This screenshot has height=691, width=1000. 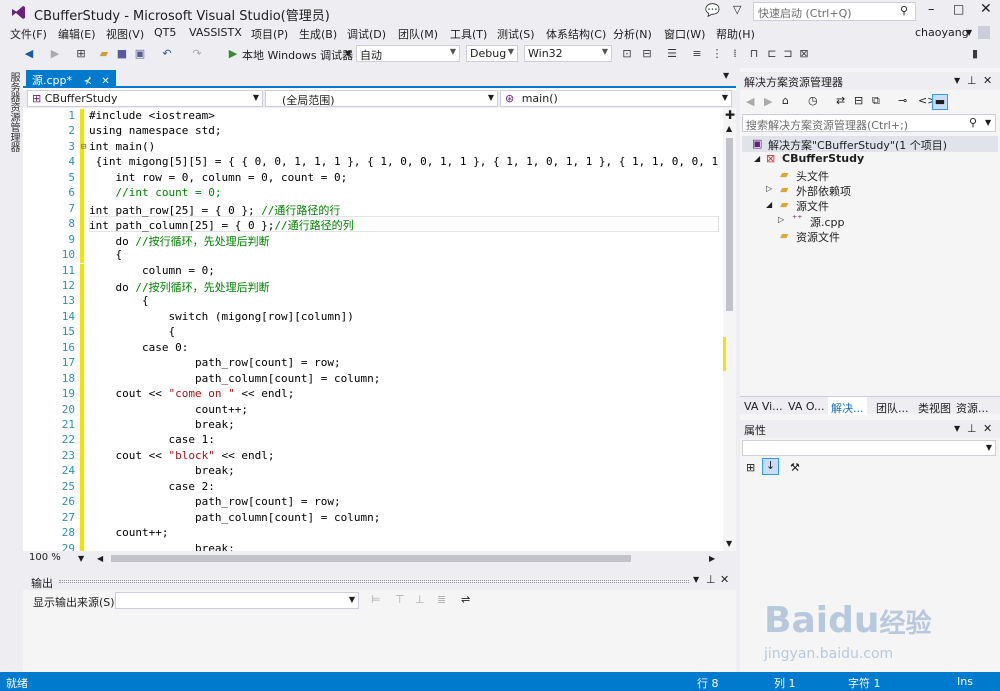 What do you see at coordinates (376, 599) in the screenshot?
I see `output-find-icon: ⊨` at bounding box center [376, 599].